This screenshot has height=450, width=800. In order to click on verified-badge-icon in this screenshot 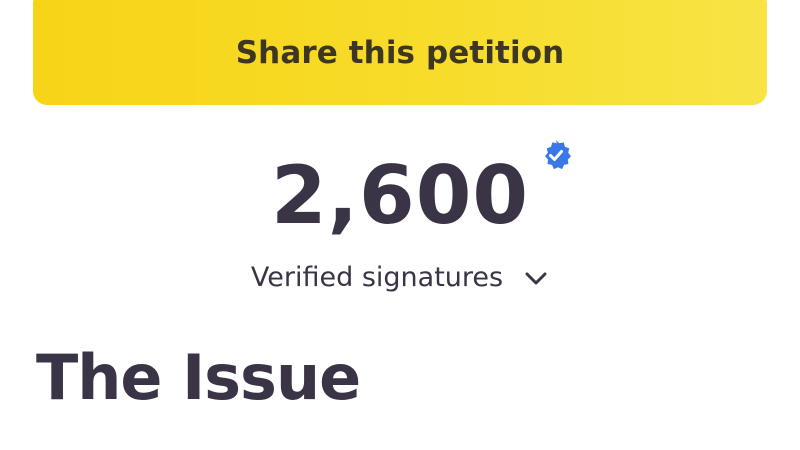, I will do `click(558, 155)`.